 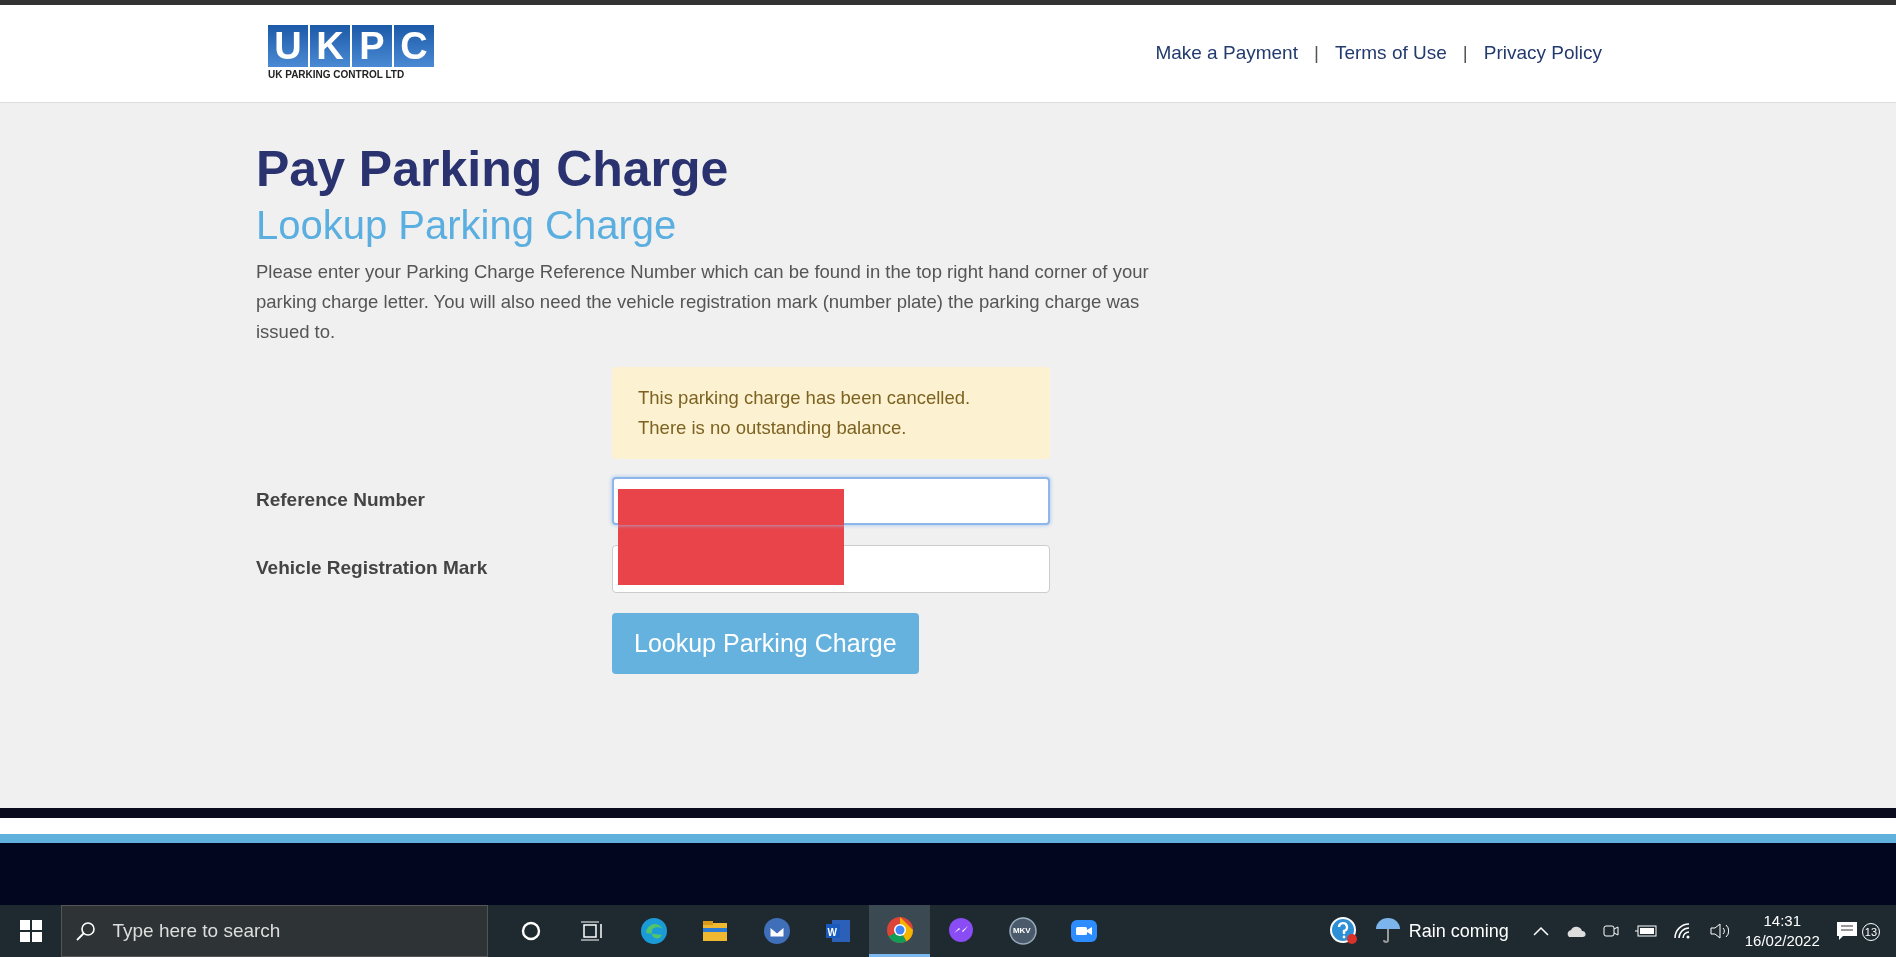 I want to click on intro-text: Please enter your Parking Charge Reference Number which can be found in the top right hand corner of your parking charge letter. You will also need the vehicle registration mark (number plate) the parking charge was issued to., so click(x=703, y=301).